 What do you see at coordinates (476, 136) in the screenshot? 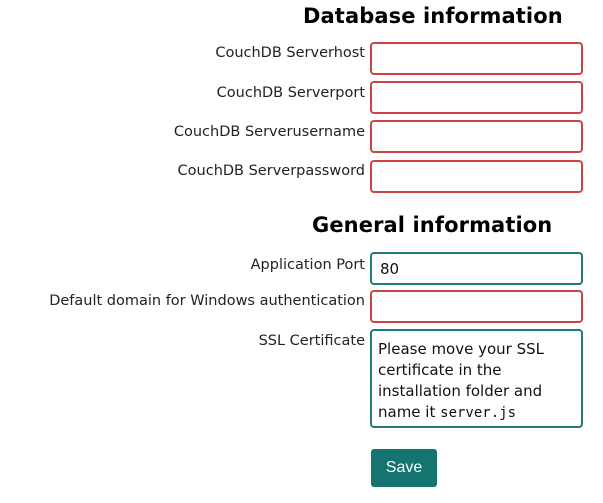
I see `couchdb-serverusername-input` at bounding box center [476, 136].